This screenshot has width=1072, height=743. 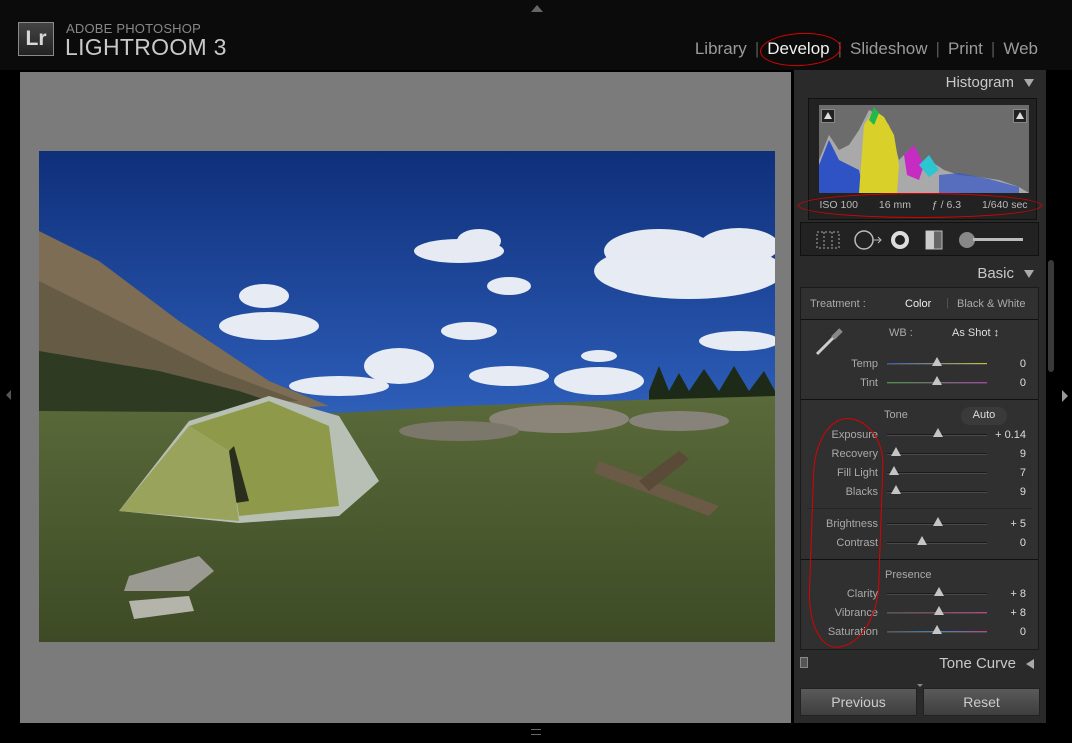 I want to click on treatment-color-option: Color, so click(x=918, y=304).